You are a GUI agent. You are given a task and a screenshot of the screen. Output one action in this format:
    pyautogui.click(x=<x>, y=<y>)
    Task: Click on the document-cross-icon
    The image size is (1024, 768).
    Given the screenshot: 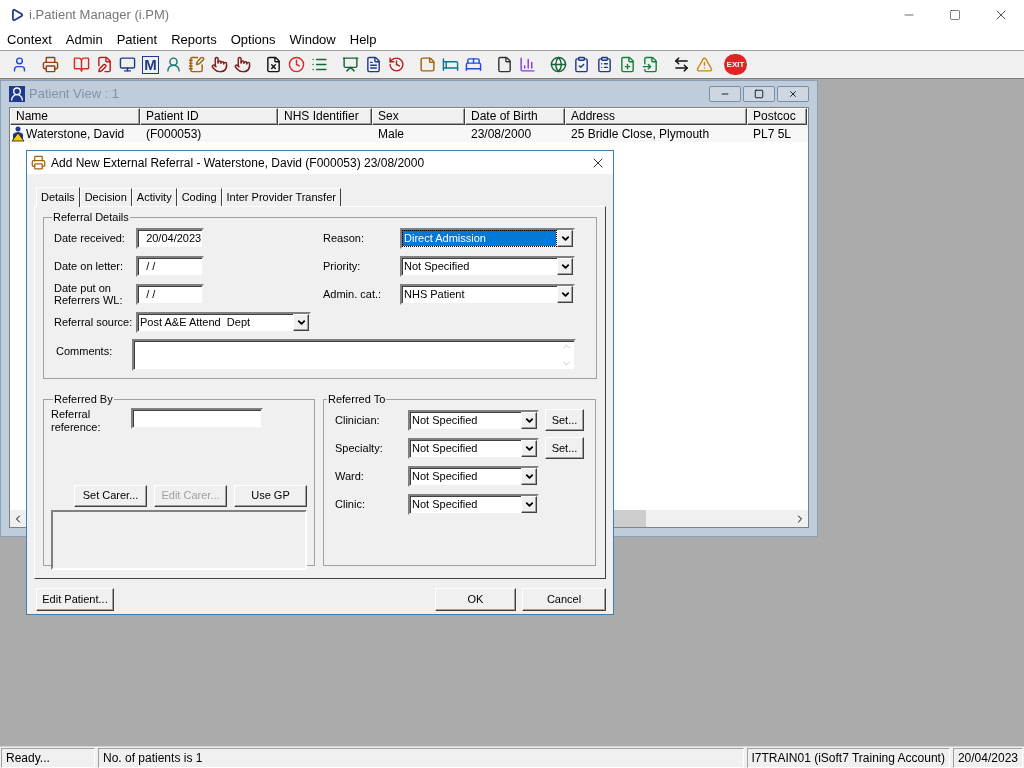 What is the action you would take?
    pyautogui.click(x=273, y=64)
    